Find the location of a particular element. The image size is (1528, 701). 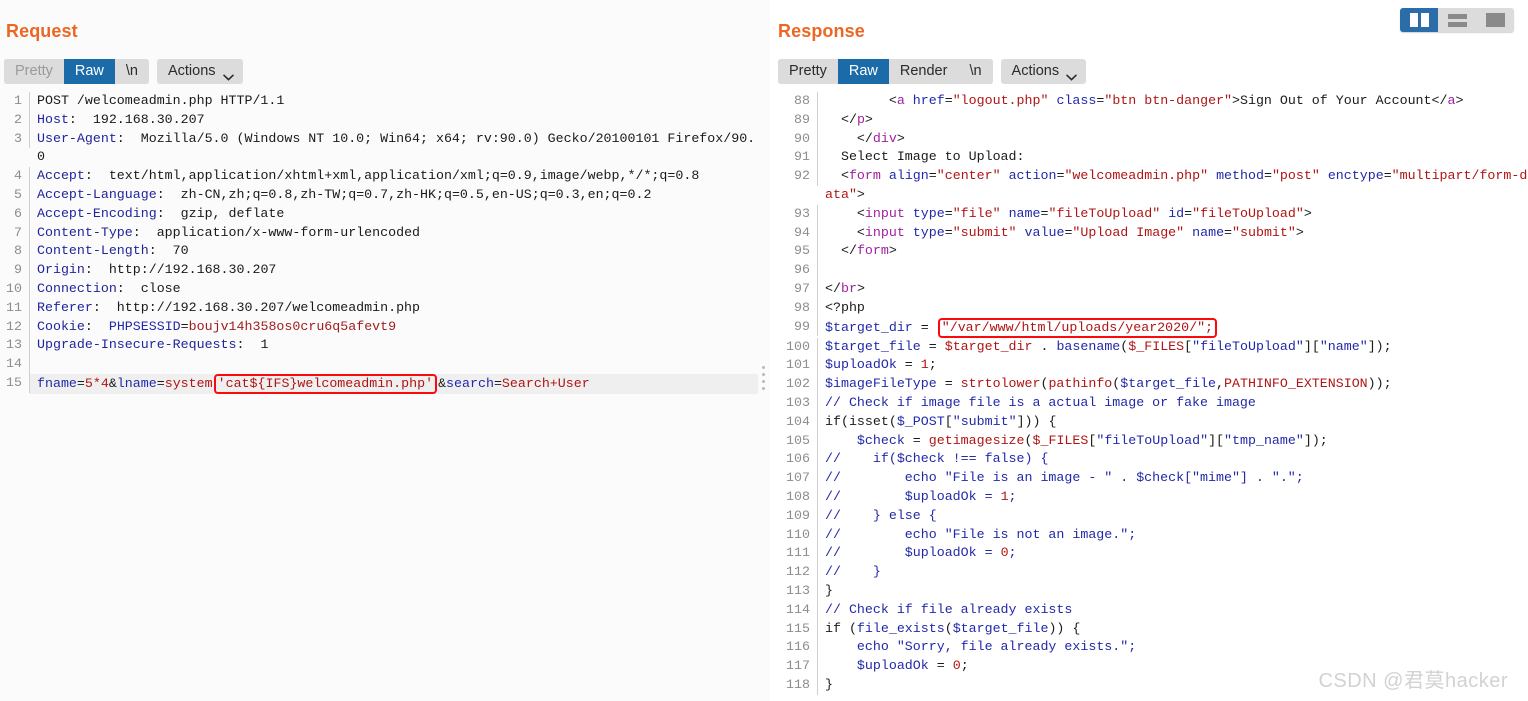

code-token: : is located at coordinates (96, 326).